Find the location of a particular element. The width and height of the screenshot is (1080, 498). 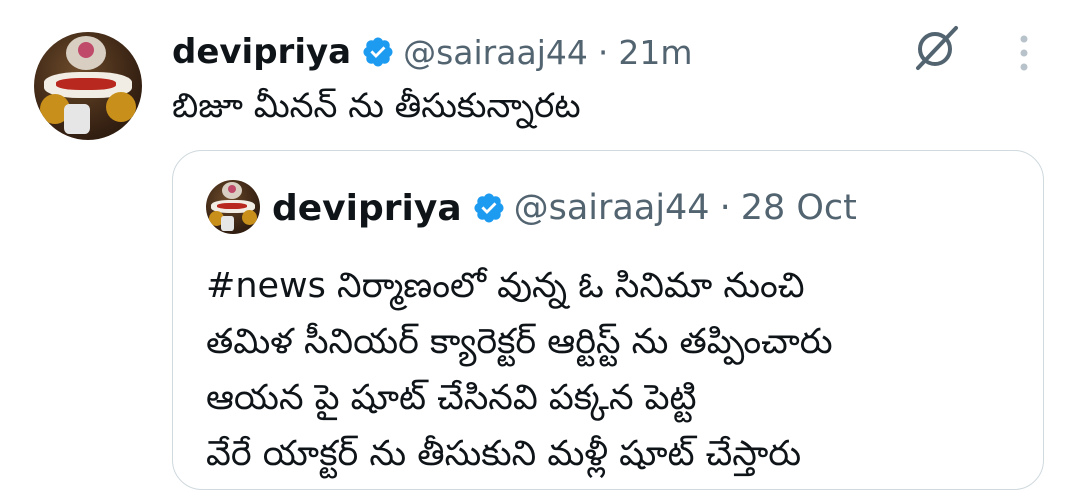

quoted-author-avatar is located at coordinates (233, 207).